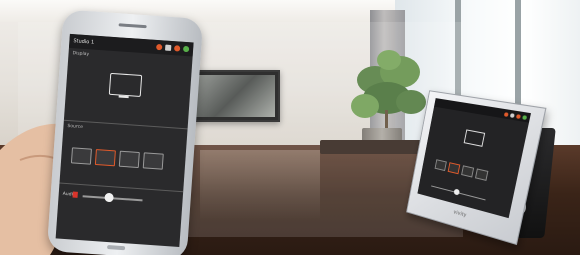 The image size is (580, 255). I want to click on tablet-screen, so click(474, 158).